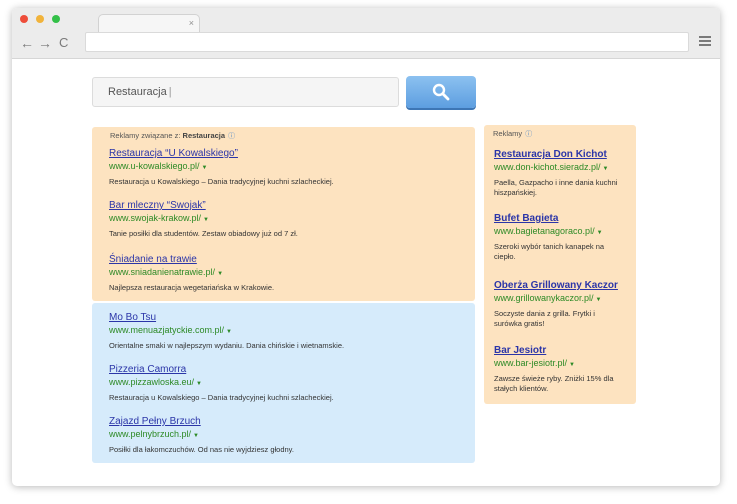 This screenshot has height=504, width=737. What do you see at coordinates (705, 41) in the screenshot?
I see `hamburger-menu-icon` at bounding box center [705, 41].